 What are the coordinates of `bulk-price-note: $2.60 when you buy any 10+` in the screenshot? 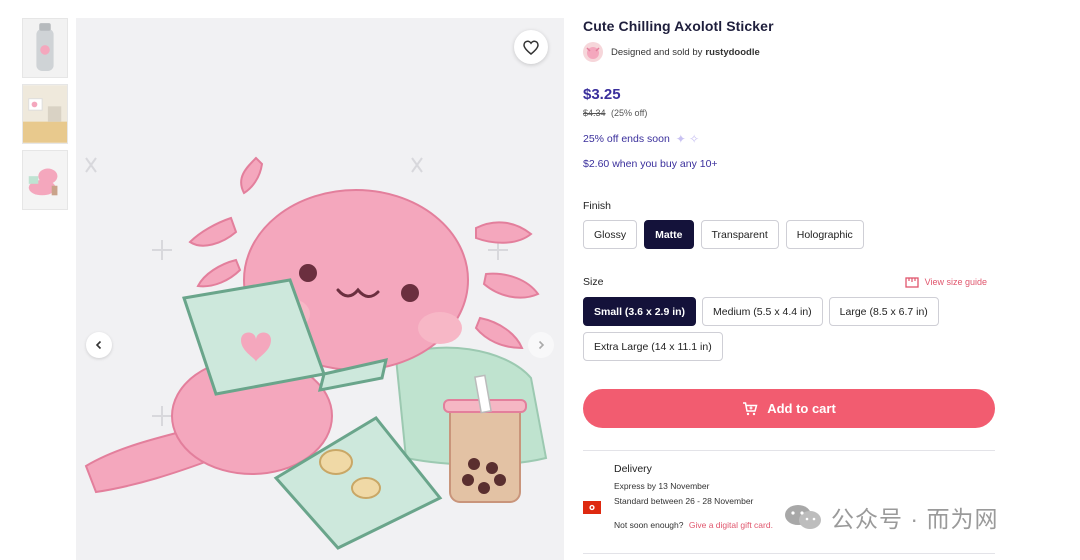 It's located at (650, 164).